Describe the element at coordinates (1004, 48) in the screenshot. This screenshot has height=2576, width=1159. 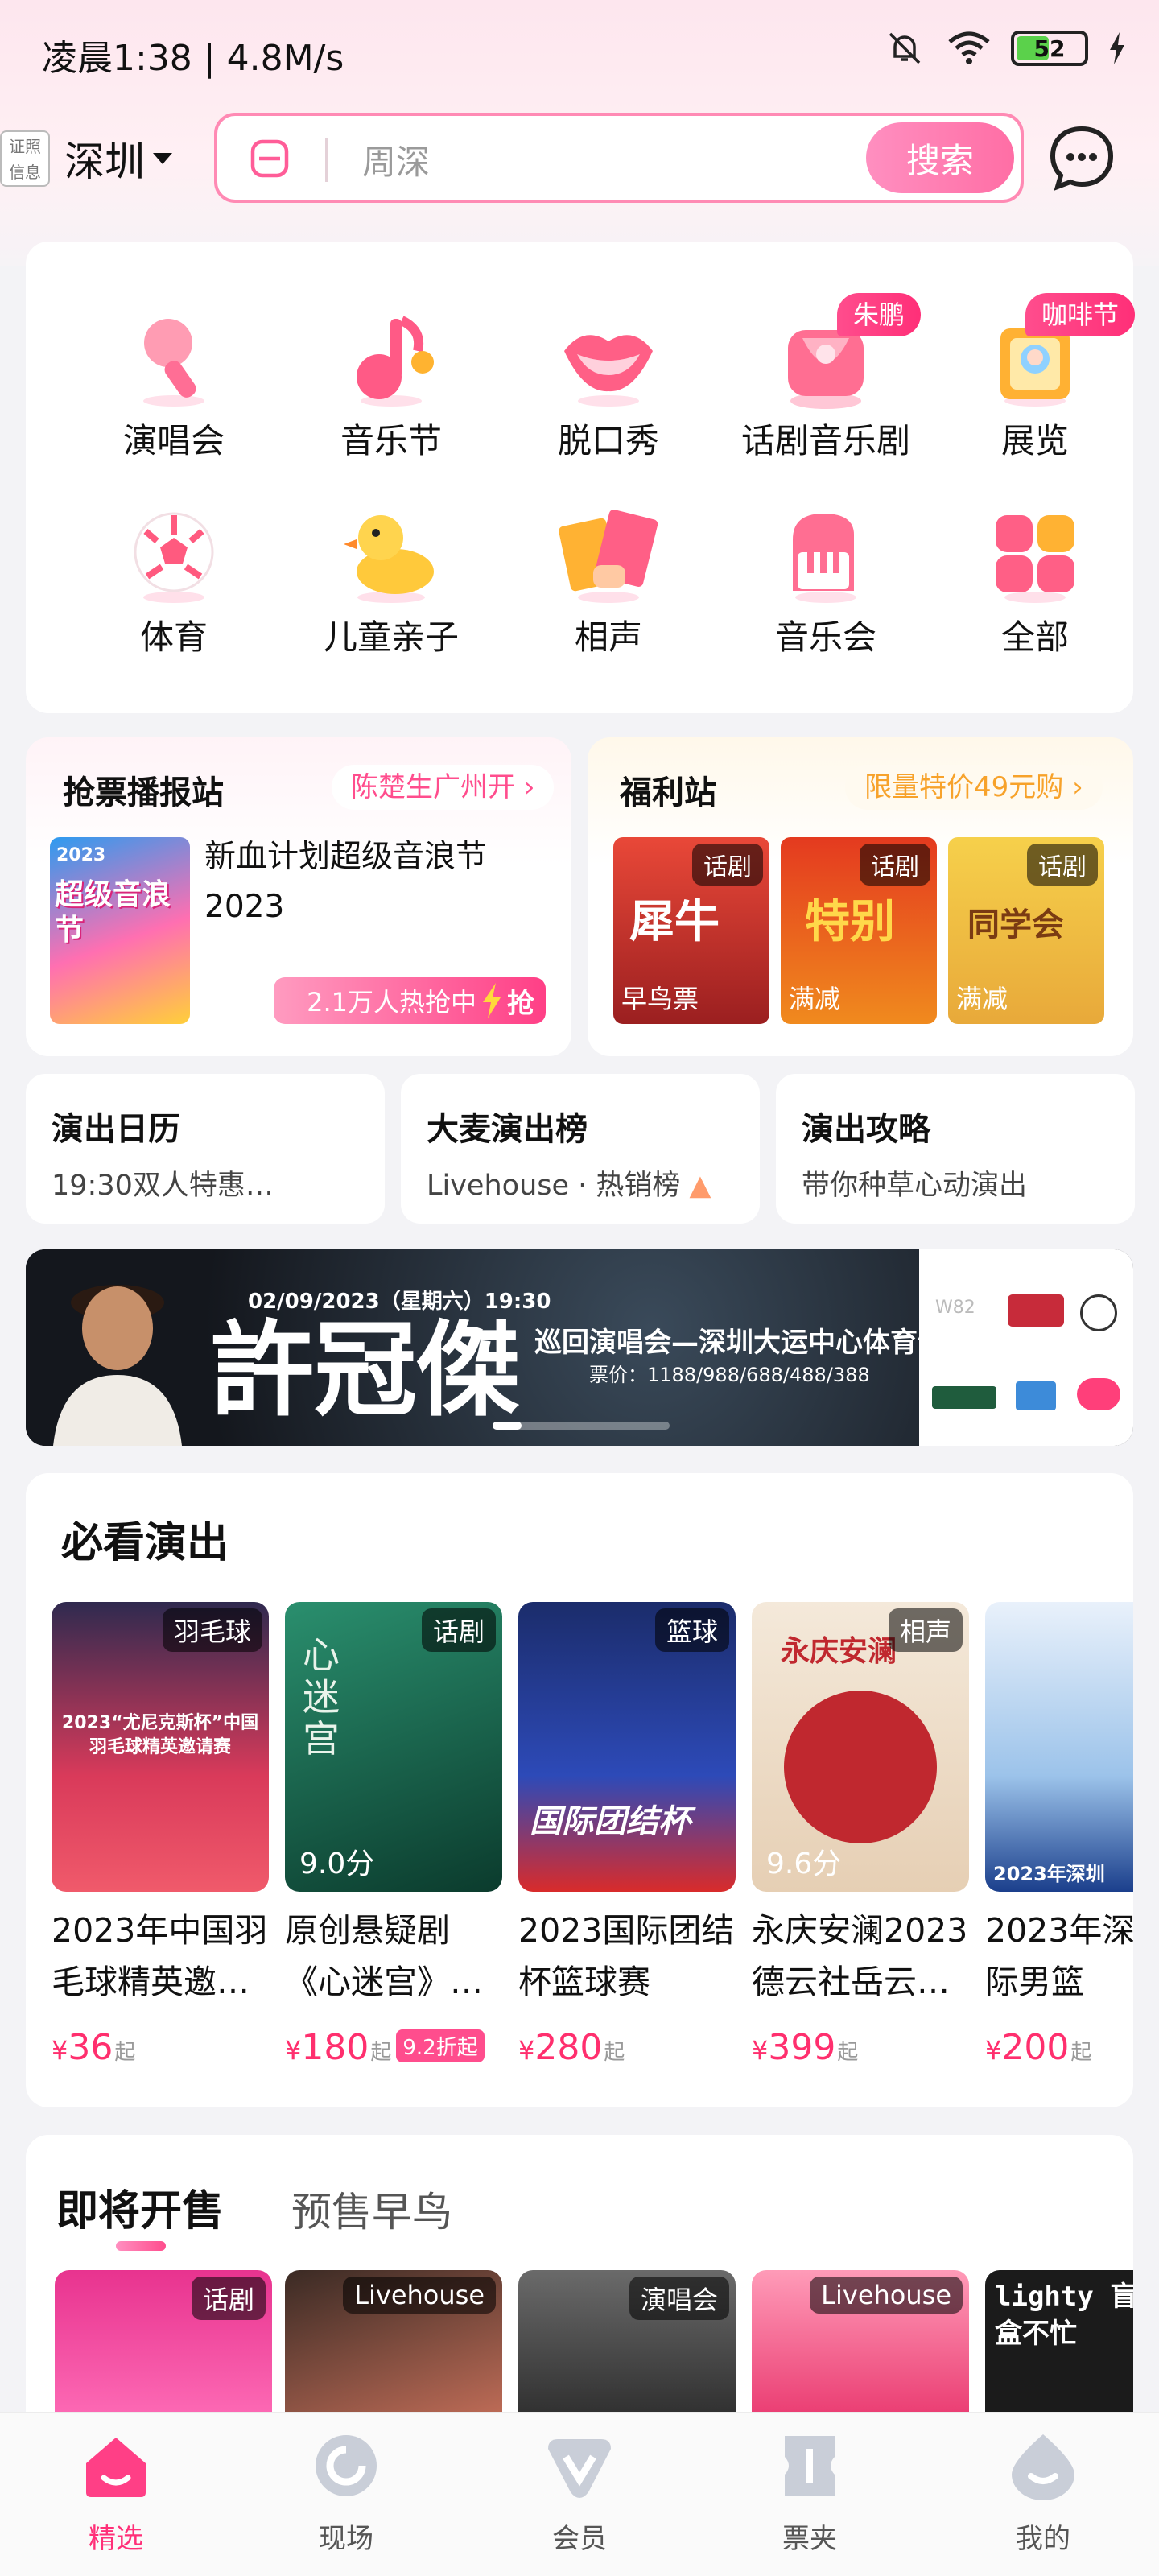
I see `status-icons: 52` at that location.